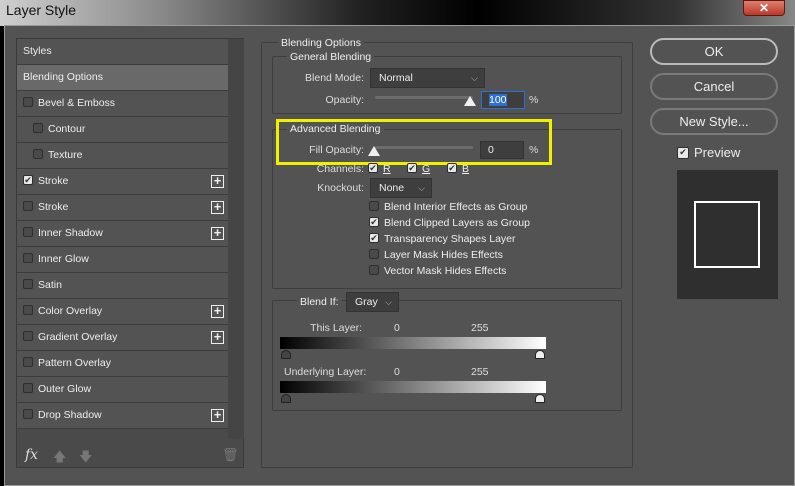  I want to click on style-label: Stroke, so click(53, 207).